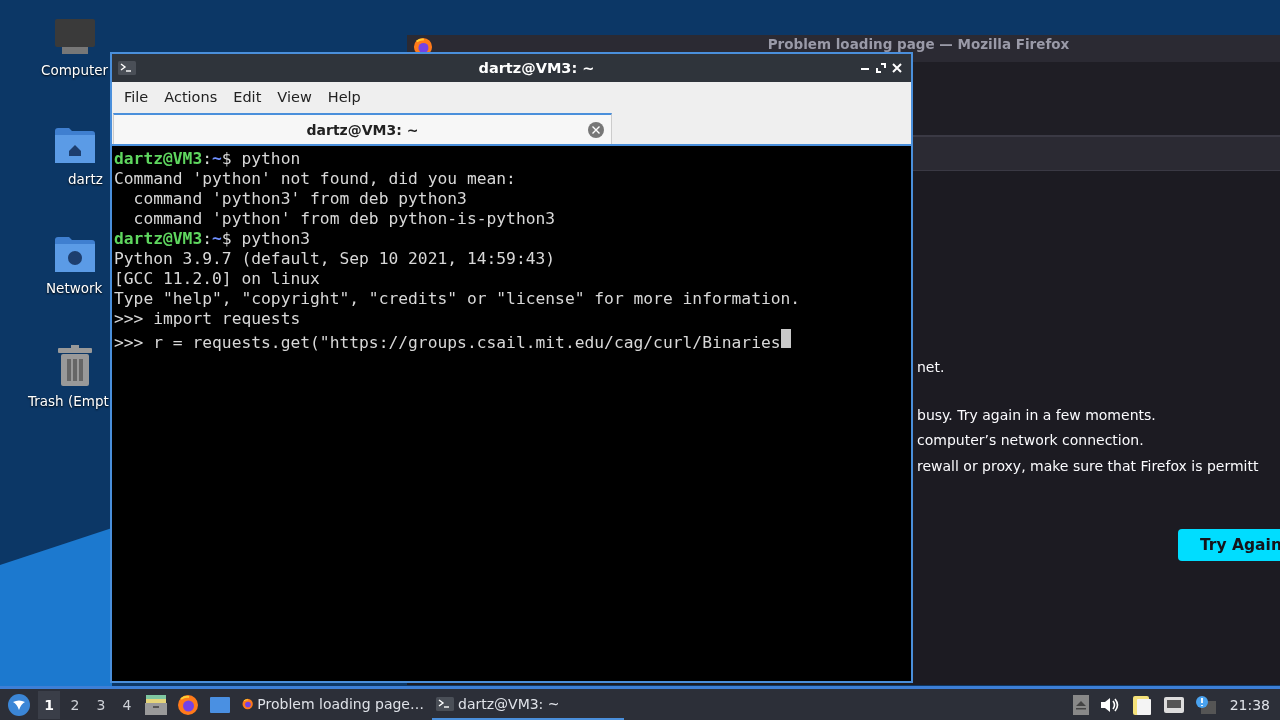 This screenshot has height=720, width=1280. What do you see at coordinates (217, 279) in the screenshot?
I see `output-line: [GCC 11.2.0] on linux` at bounding box center [217, 279].